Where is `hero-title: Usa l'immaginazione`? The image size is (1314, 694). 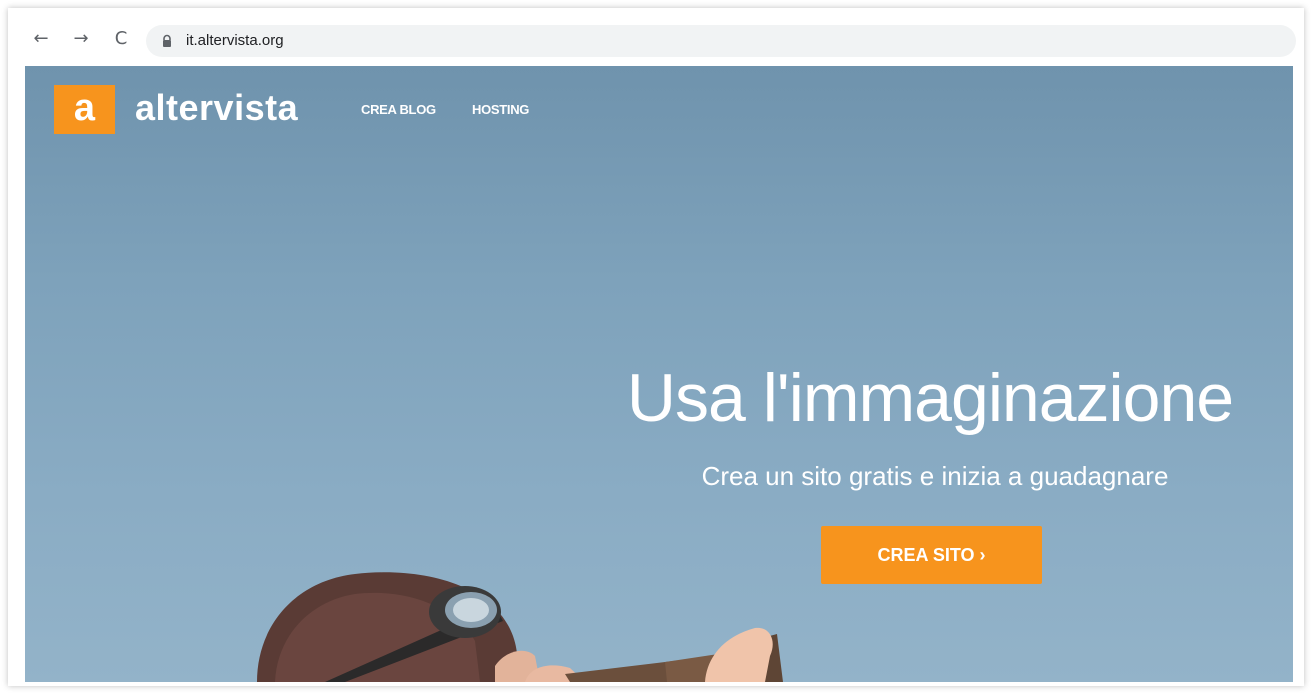
hero-title: Usa l'immaginazione is located at coordinates (930, 398).